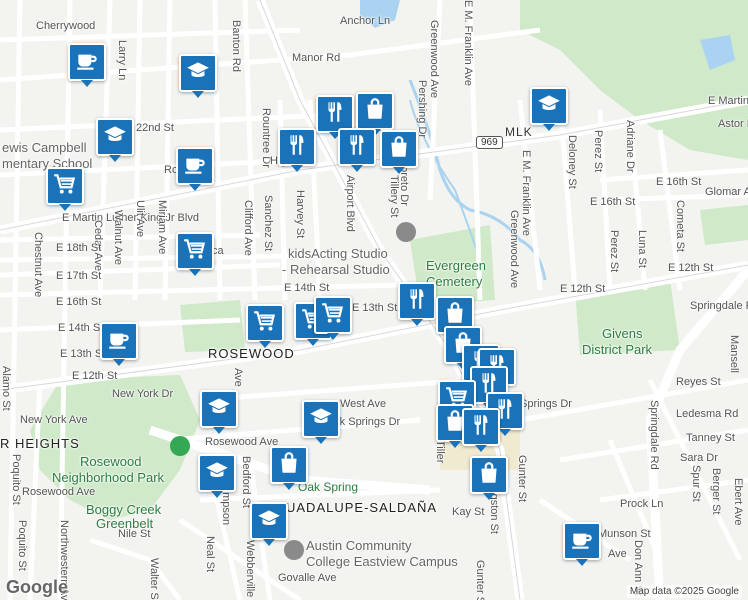  I want to click on place-label-rosewood-park-2: Neighborhood Park, so click(108, 477).